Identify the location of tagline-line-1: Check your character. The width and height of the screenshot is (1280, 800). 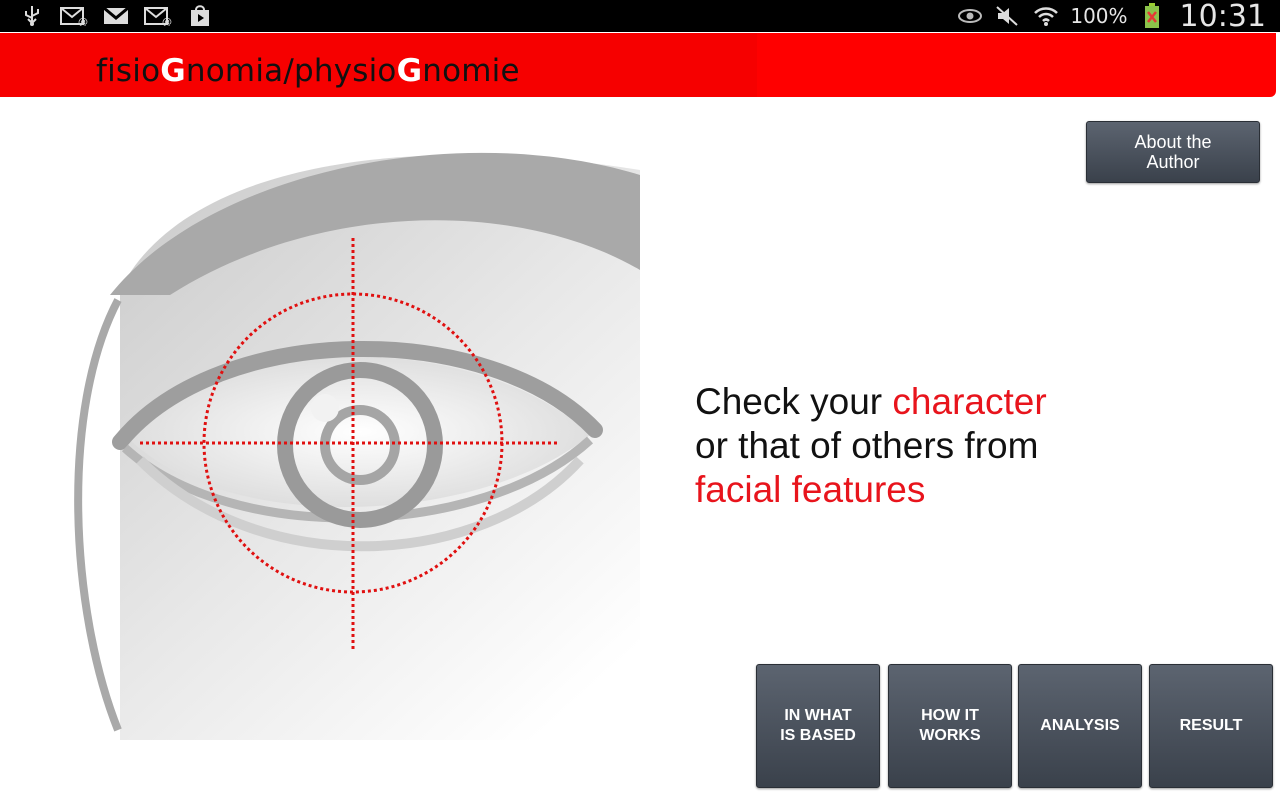
(965, 402).